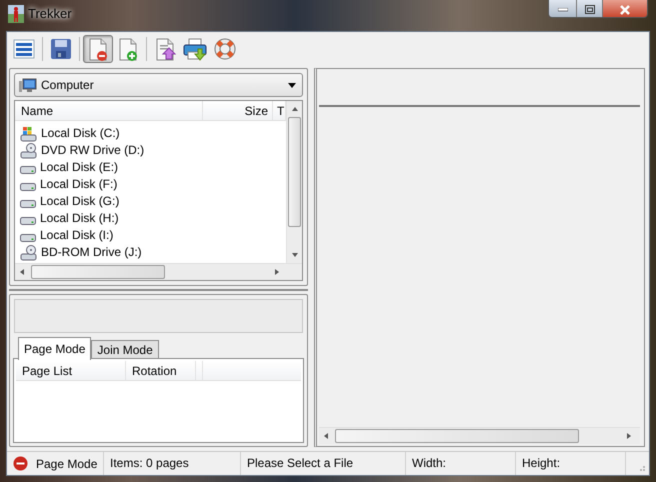 The image size is (656, 482). I want to click on resize-grip-icon, so click(641, 467).